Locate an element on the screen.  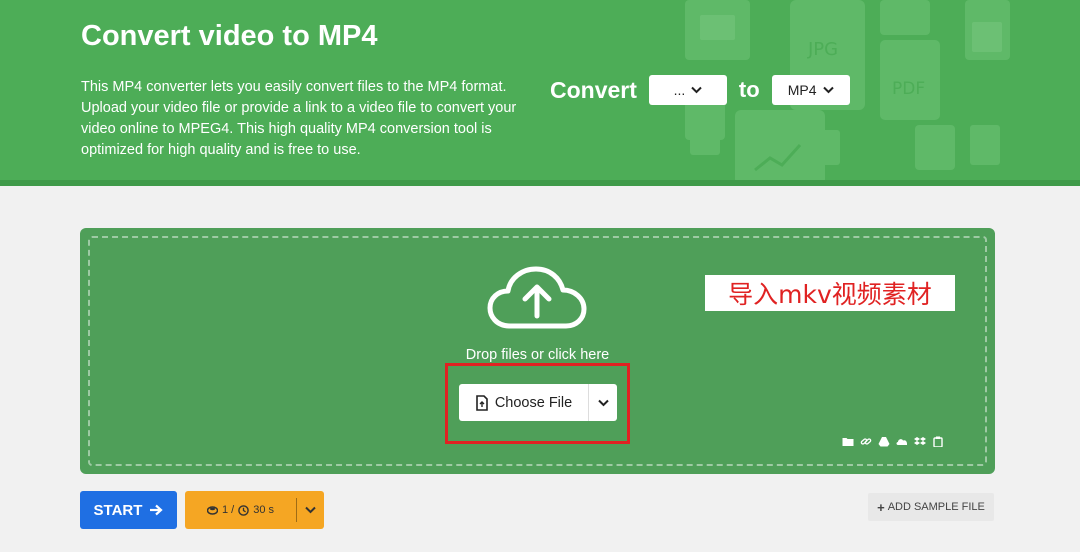
header-bottom-edge is located at coordinates (540, 183).